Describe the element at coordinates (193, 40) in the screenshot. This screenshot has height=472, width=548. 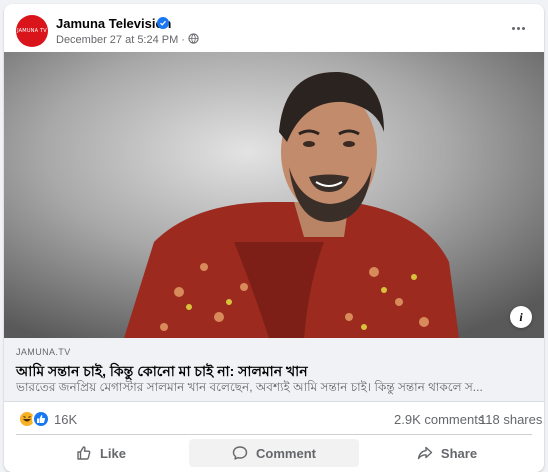
I see `globe-icon` at that location.